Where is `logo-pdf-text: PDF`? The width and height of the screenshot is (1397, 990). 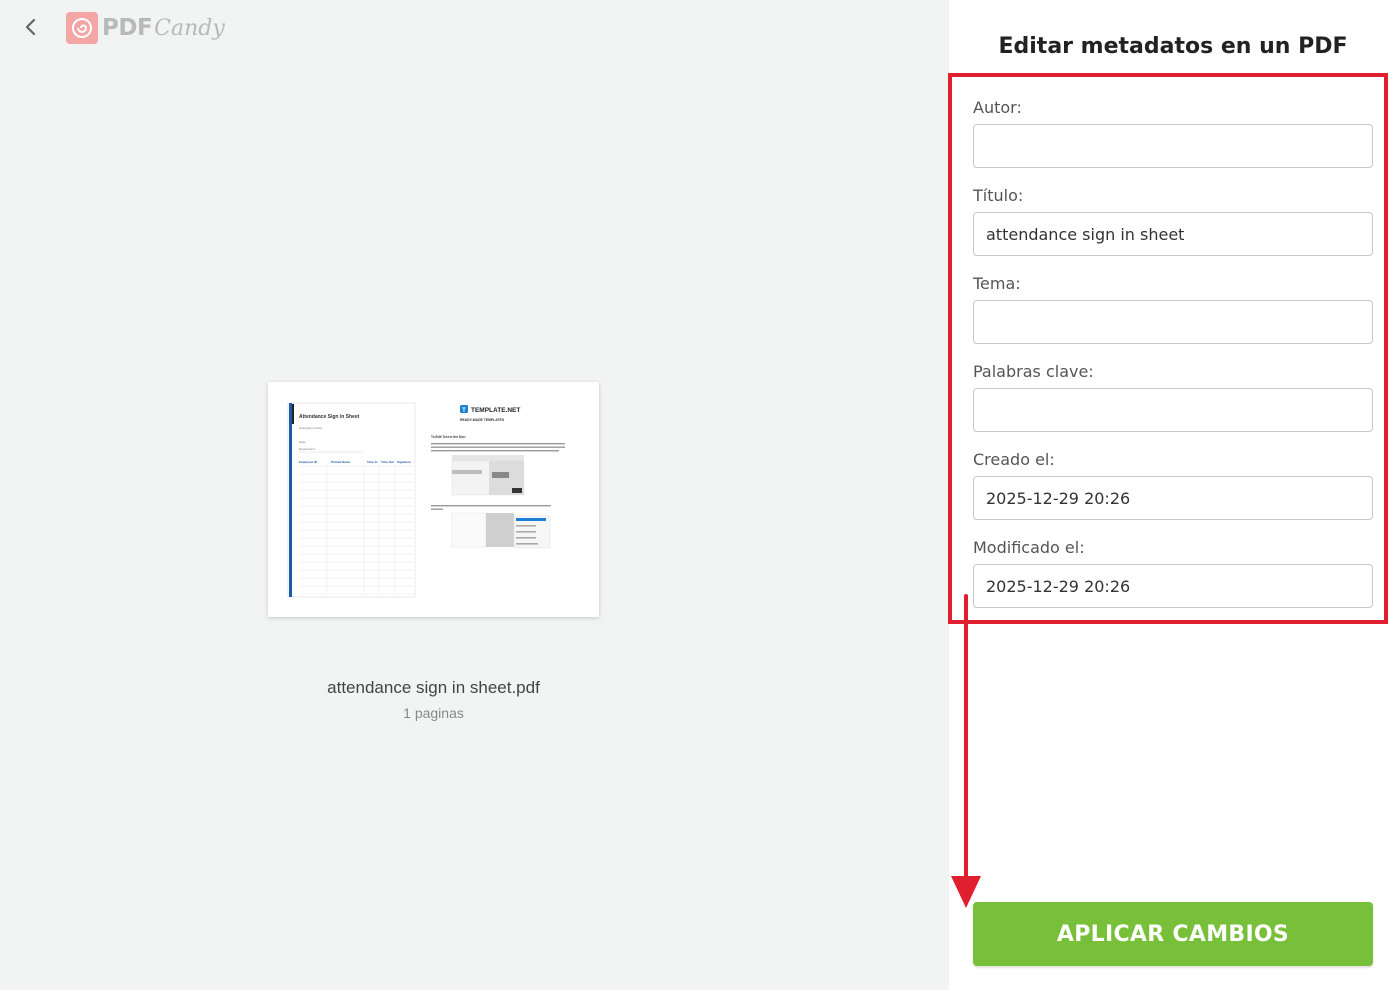
logo-pdf-text: PDF is located at coordinates (127, 28).